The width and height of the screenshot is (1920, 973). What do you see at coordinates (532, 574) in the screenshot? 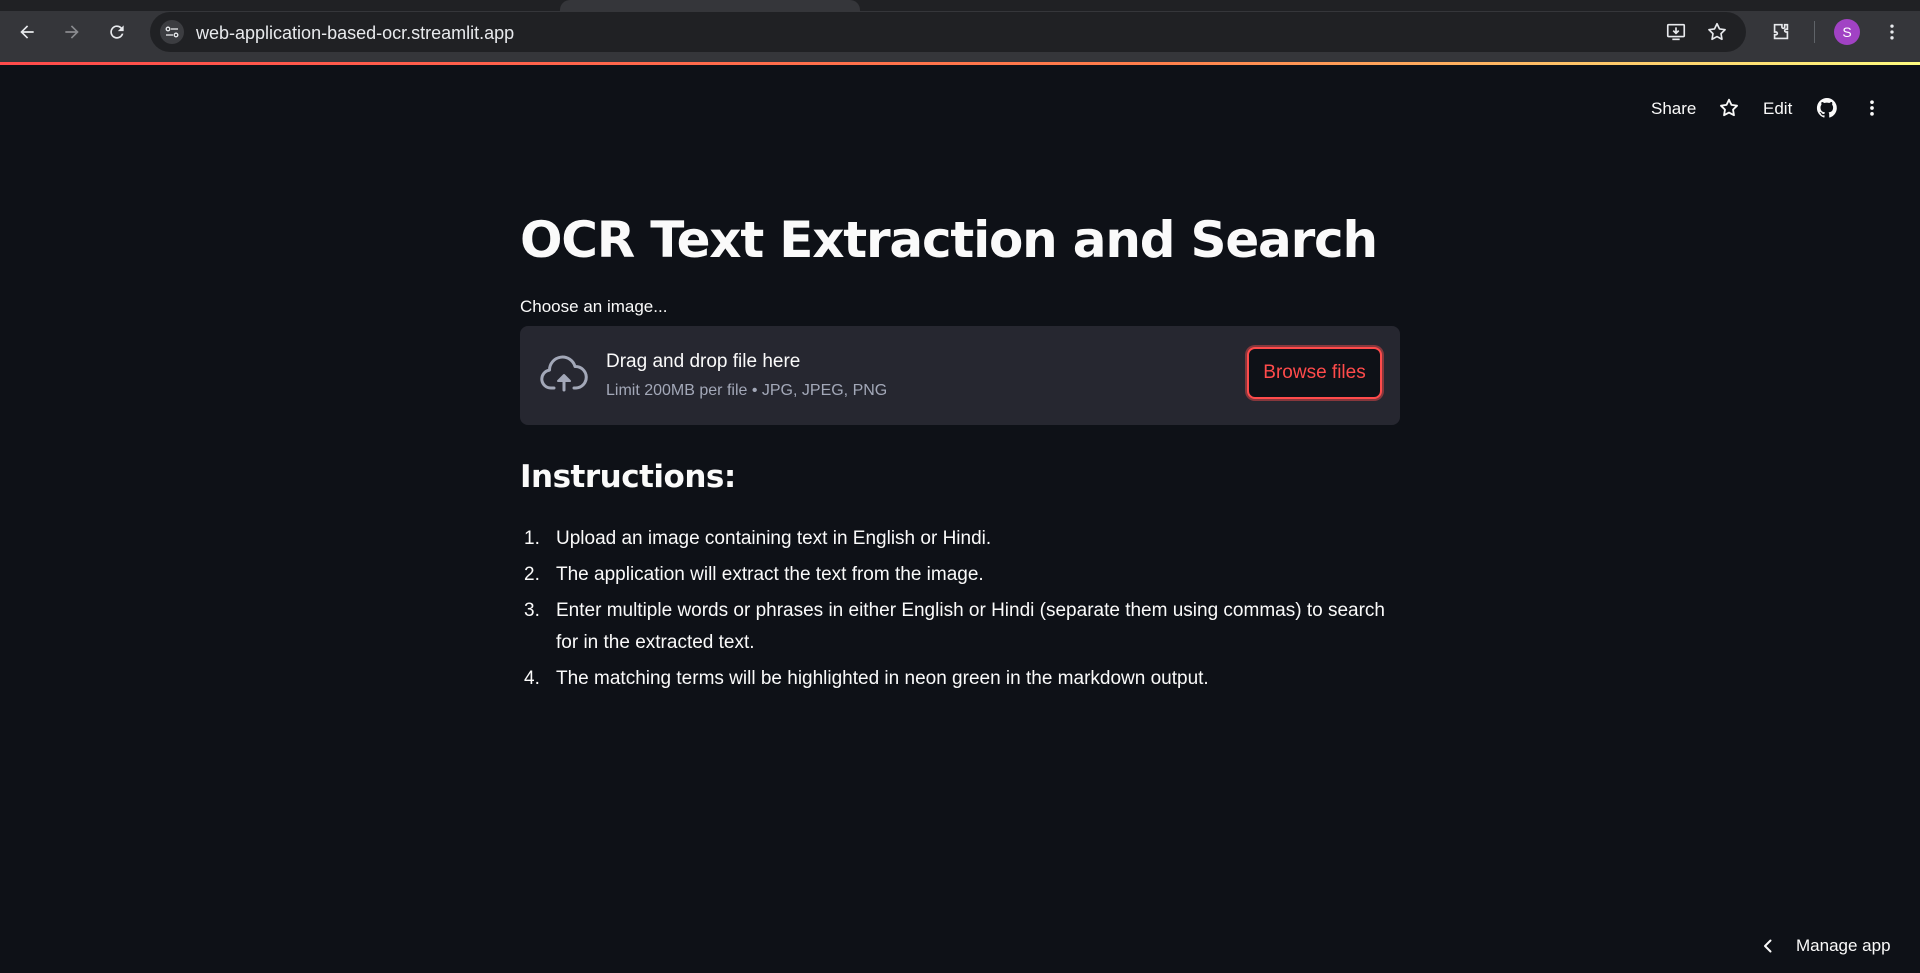
I see `list-item-number: 2.` at bounding box center [532, 574].